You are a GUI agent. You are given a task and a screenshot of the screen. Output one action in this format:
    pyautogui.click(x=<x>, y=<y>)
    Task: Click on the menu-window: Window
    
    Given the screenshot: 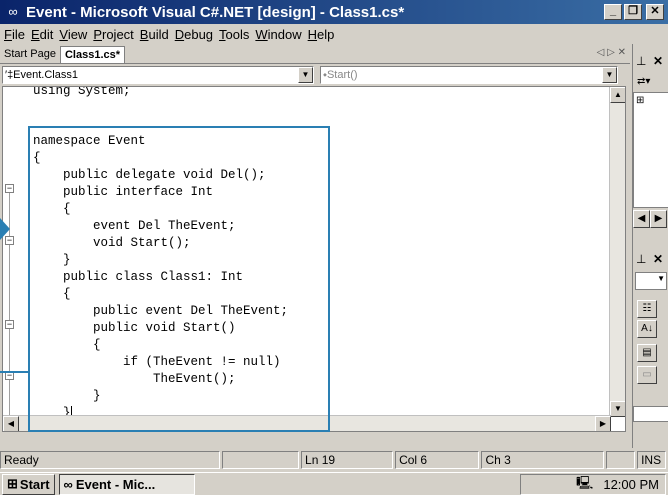 What is the action you would take?
    pyautogui.click(x=281, y=34)
    